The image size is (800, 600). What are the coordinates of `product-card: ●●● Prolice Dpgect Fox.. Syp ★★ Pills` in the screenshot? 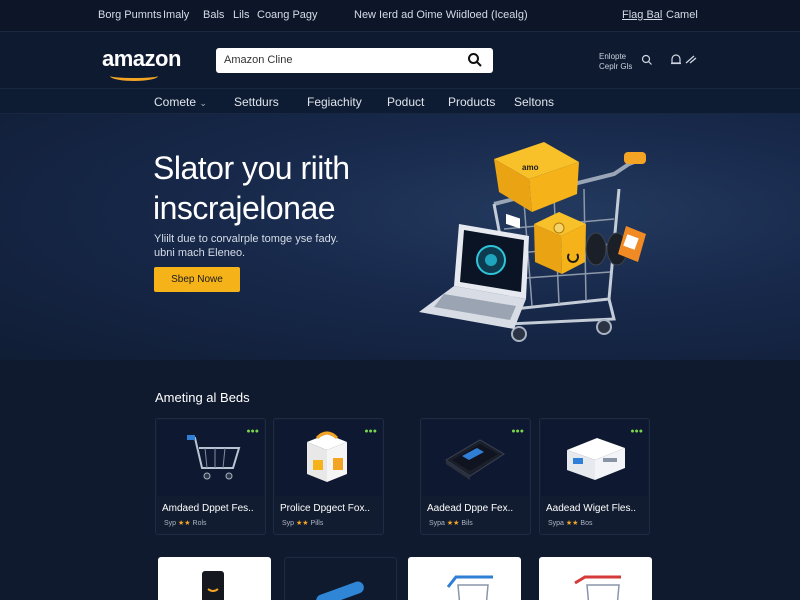 It's located at (328, 476).